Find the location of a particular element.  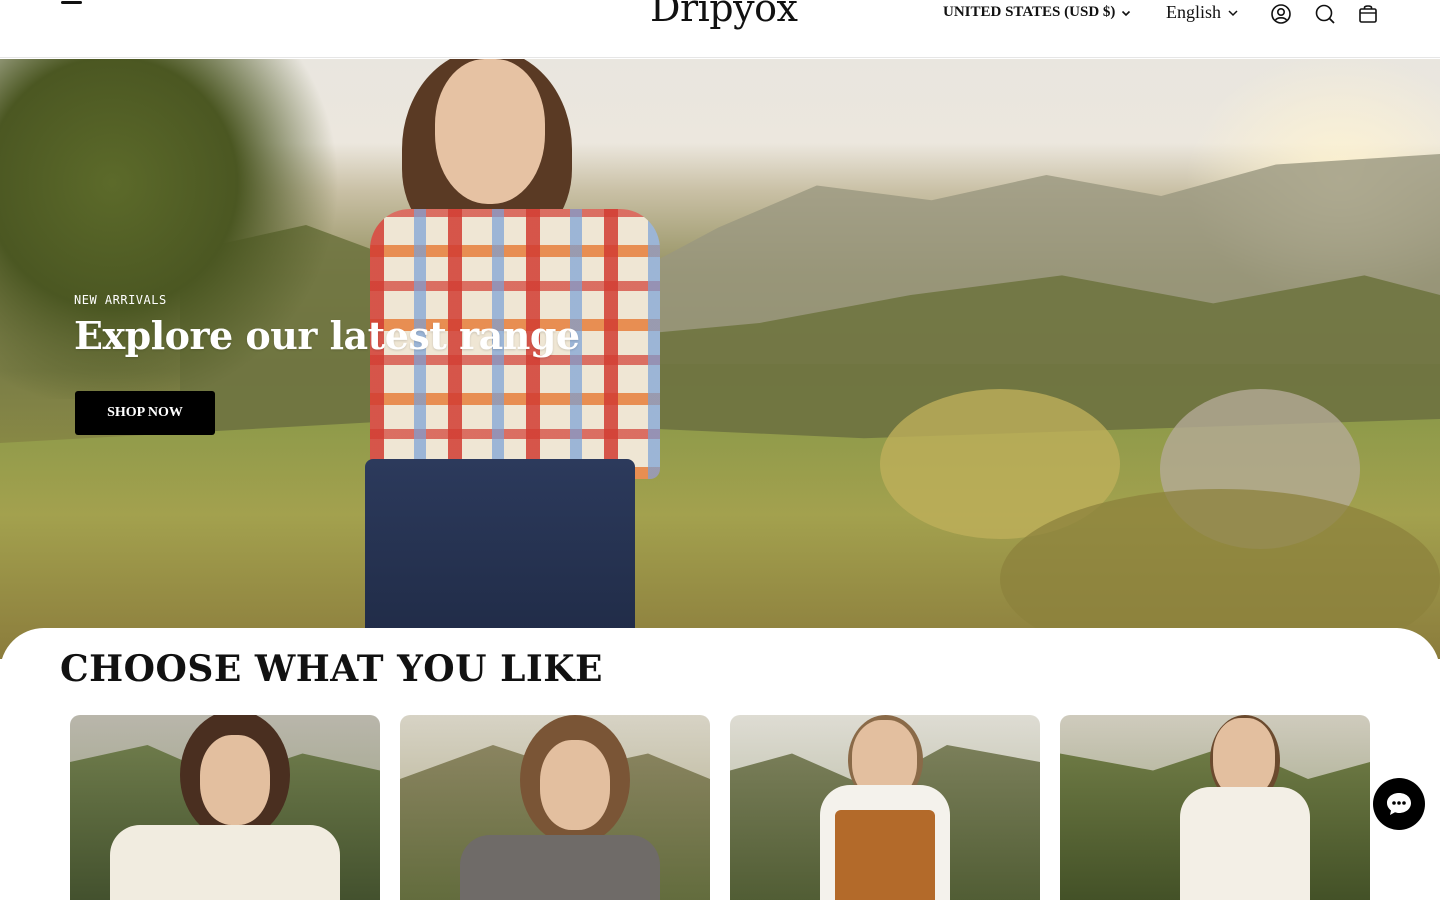

search-icon is located at coordinates (1325, 14).